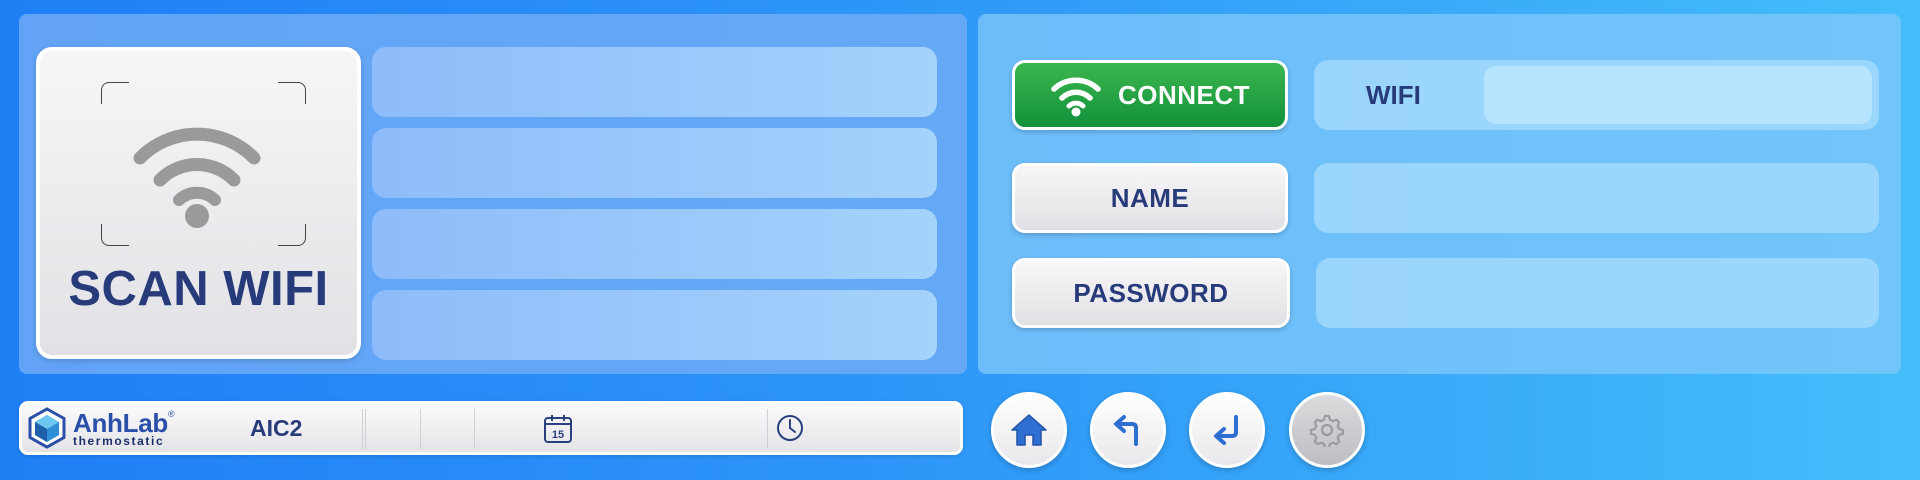 This screenshot has height=480, width=1920. What do you see at coordinates (1184, 94) in the screenshot?
I see `connect-label: CONNECT` at bounding box center [1184, 94].